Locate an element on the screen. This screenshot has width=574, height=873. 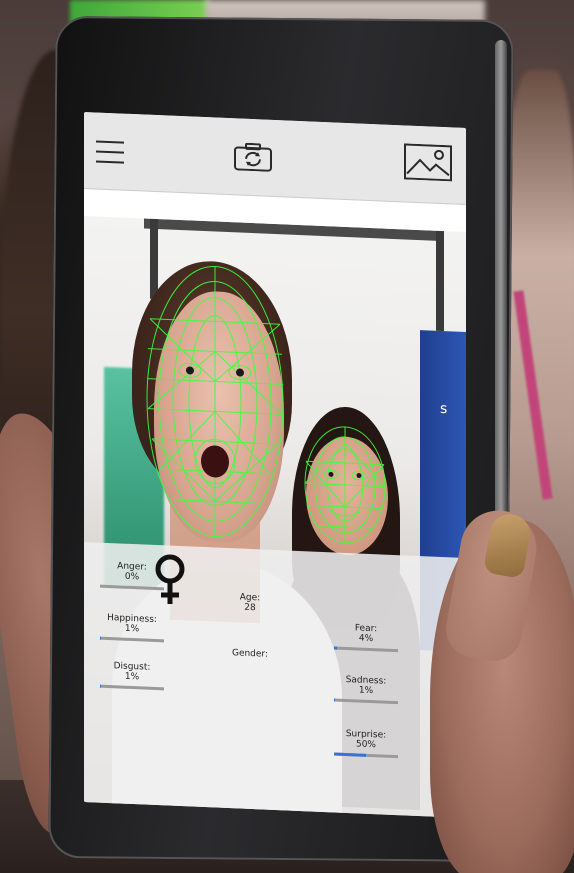
face-mesh-secondary is located at coordinates (345, 485).